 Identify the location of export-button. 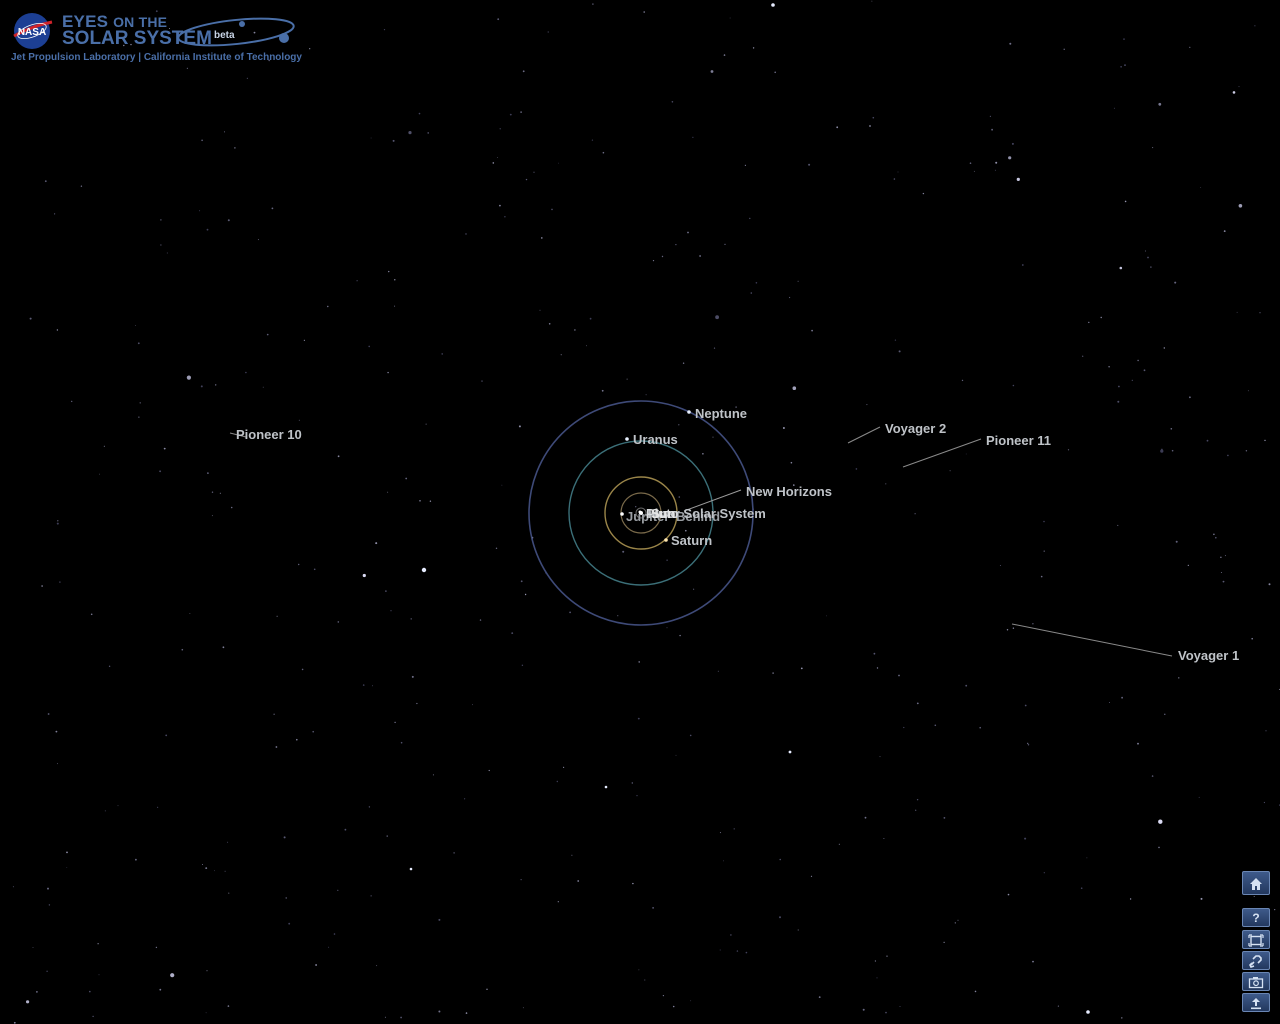
(1256, 1002).